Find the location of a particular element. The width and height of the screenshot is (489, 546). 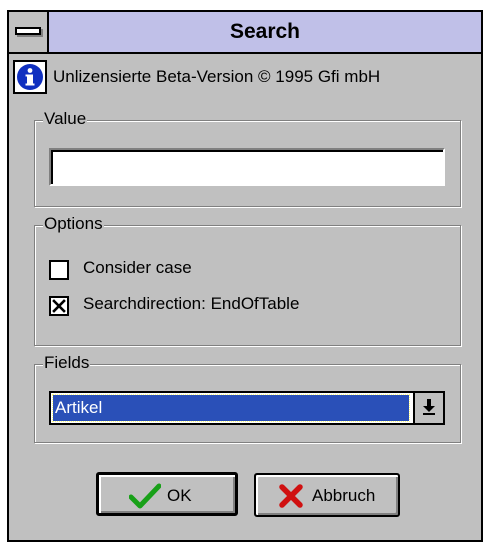

check-x-icon is located at coordinates (59, 306).